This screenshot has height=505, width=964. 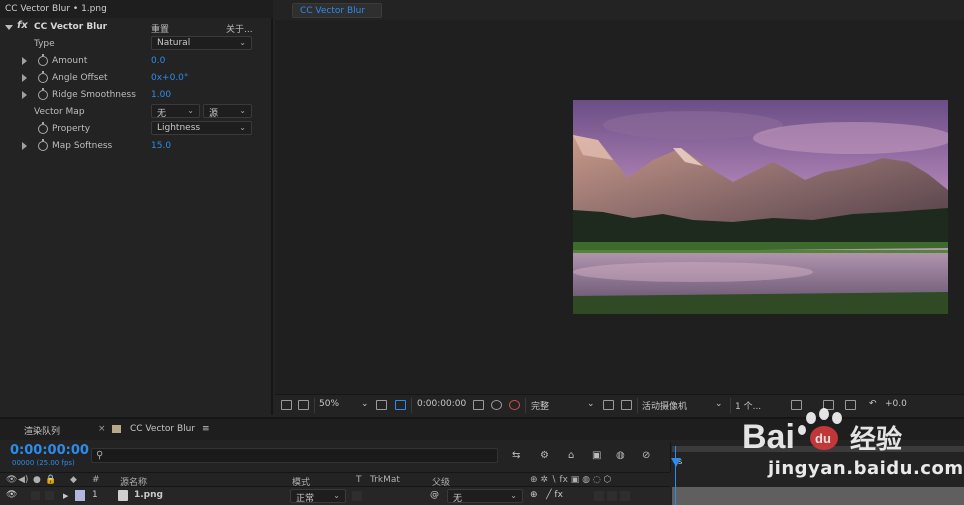 What do you see at coordinates (42, 430) in the screenshot?
I see `render-queue-tab: 渲染队列` at bounding box center [42, 430].